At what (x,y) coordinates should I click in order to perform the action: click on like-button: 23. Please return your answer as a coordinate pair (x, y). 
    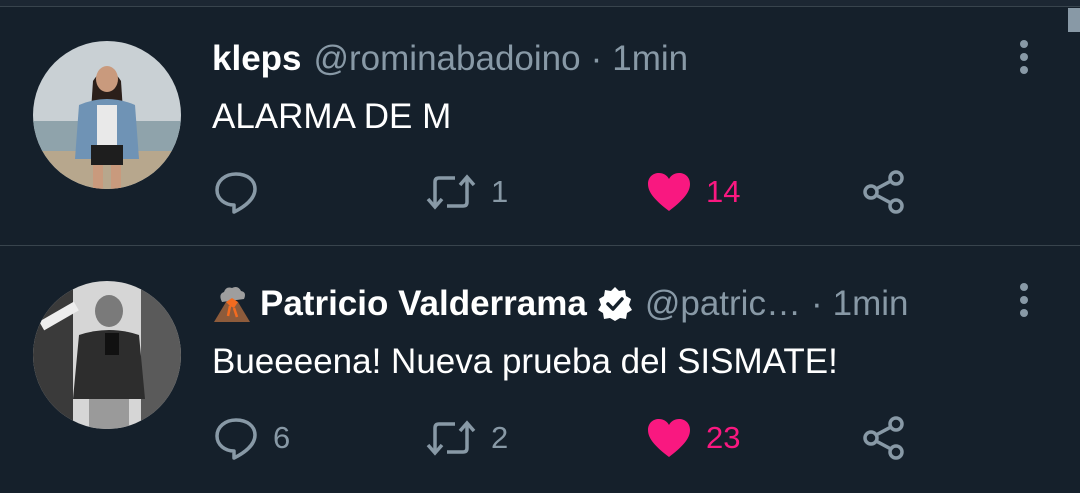
    Looking at the image, I should click on (693, 438).